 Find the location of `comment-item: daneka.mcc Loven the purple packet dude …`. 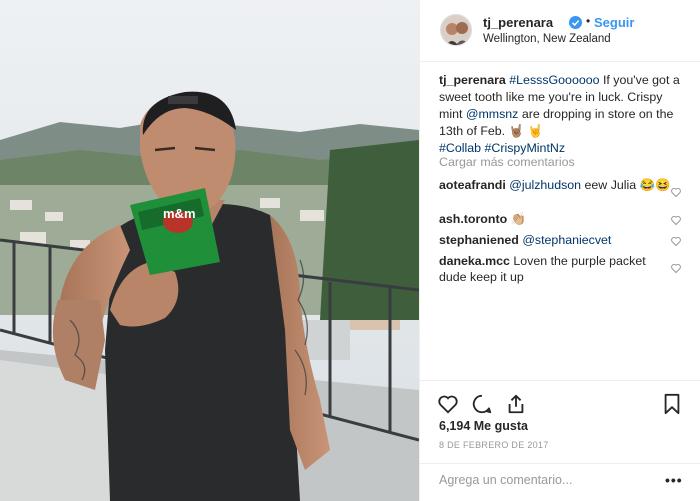

comment-item: daneka.mcc Loven the purple packet dude … is located at coordinates (557, 269).